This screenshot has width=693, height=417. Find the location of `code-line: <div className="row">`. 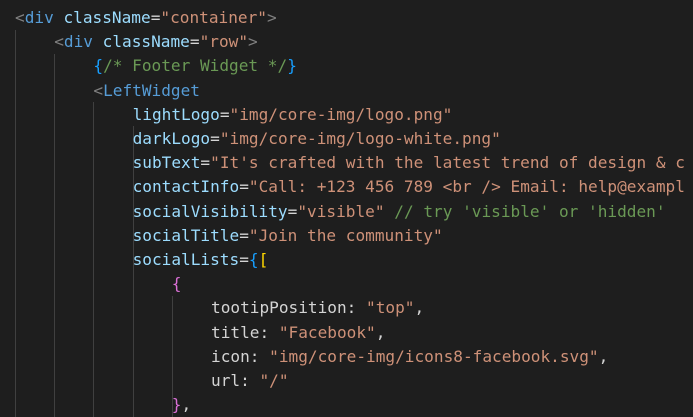

code-line: <div className="row"> is located at coordinates (156, 42).